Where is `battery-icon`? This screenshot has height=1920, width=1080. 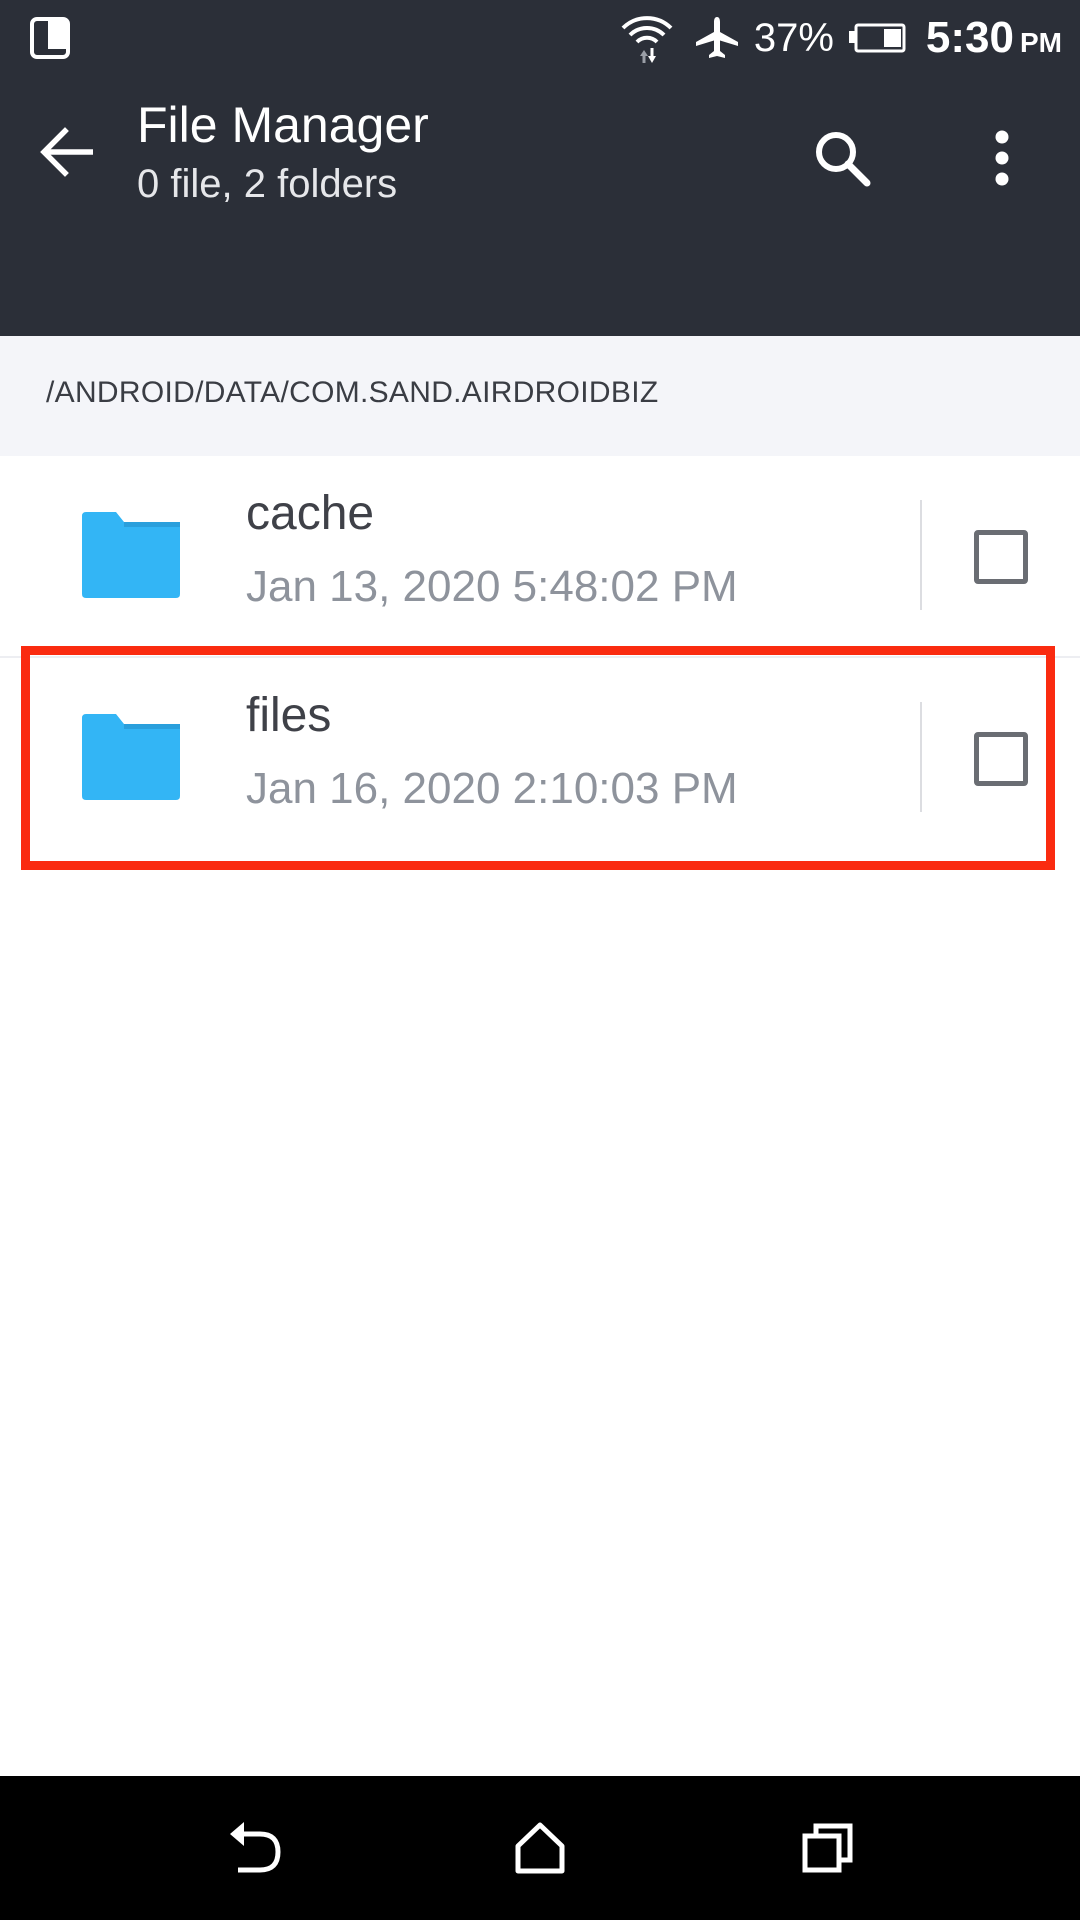
battery-icon is located at coordinates (877, 38).